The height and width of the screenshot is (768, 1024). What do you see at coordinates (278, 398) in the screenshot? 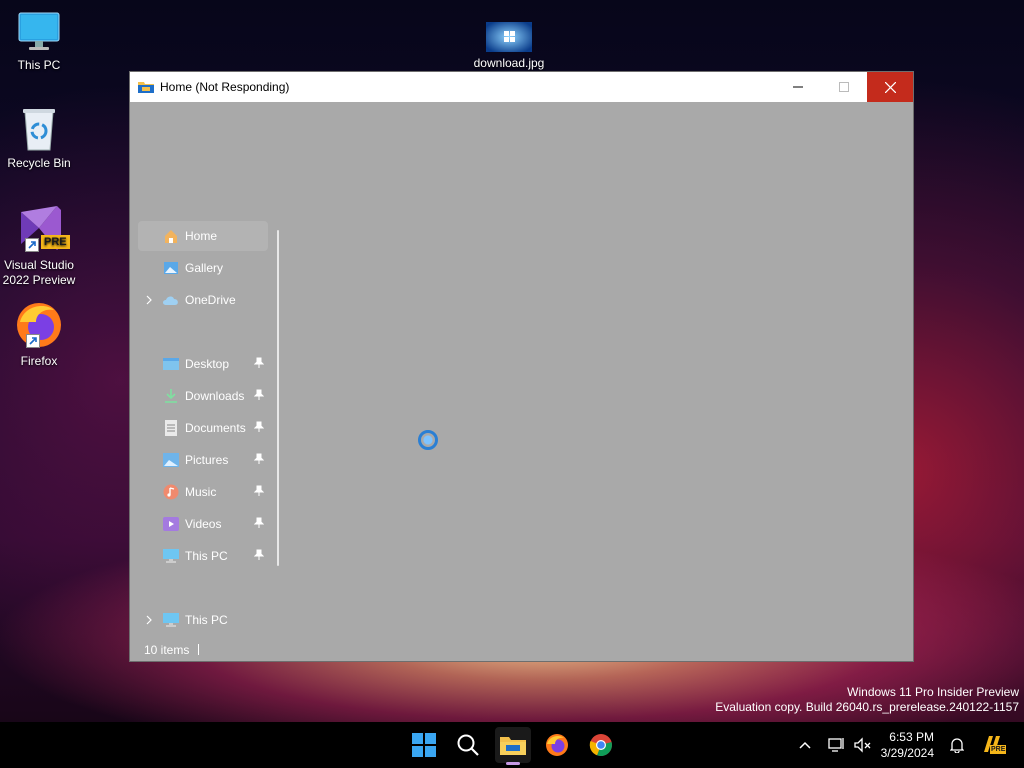
I see `nav-scrollbar` at bounding box center [278, 398].